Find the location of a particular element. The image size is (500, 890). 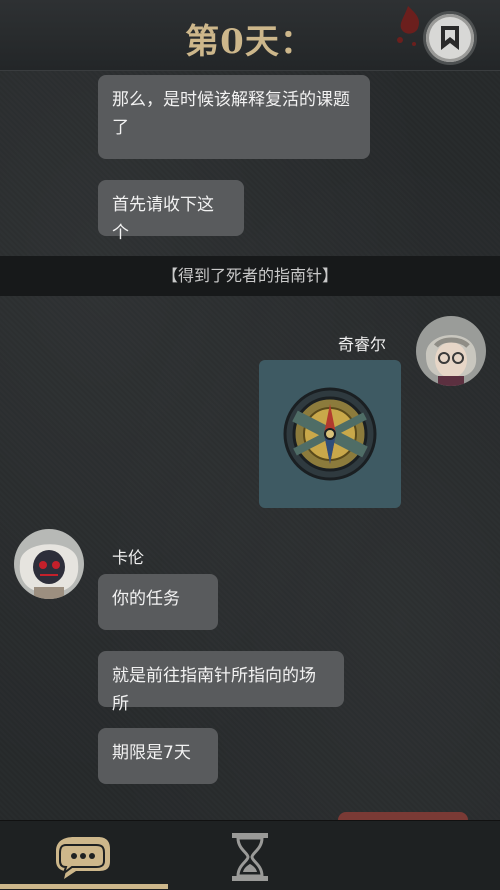

tab-timeline is located at coordinates (251, 855).